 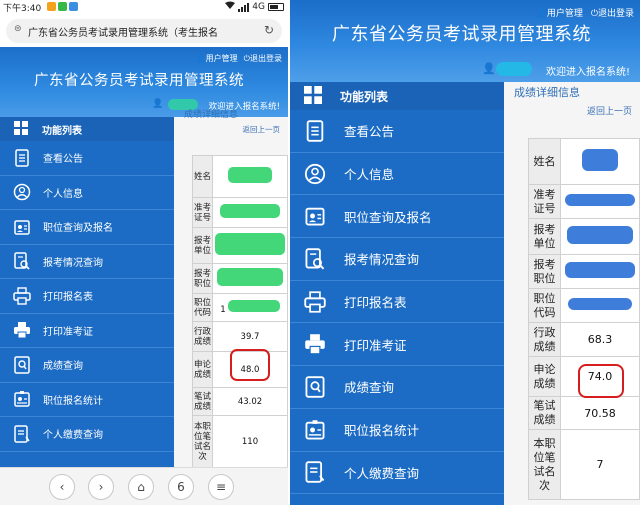 What do you see at coordinates (51, 6) in the screenshot?
I see `app-notification-icon` at bounding box center [51, 6].